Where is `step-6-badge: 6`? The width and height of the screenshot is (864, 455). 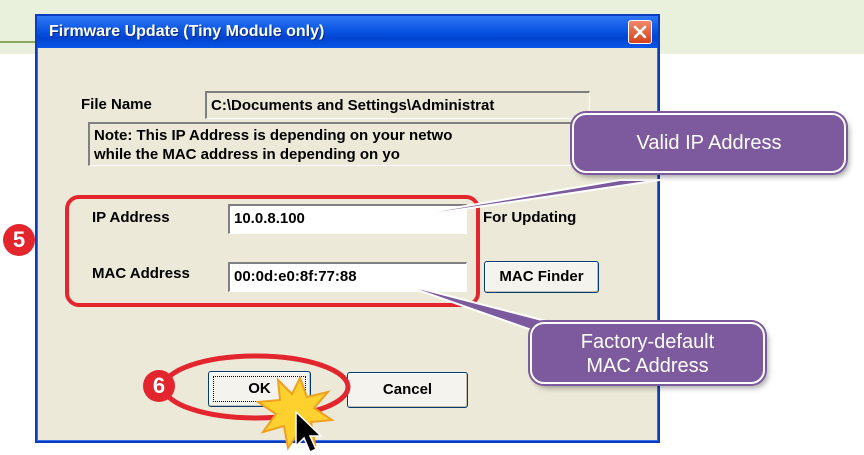
step-6-badge: 6 is located at coordinates (159, 386).